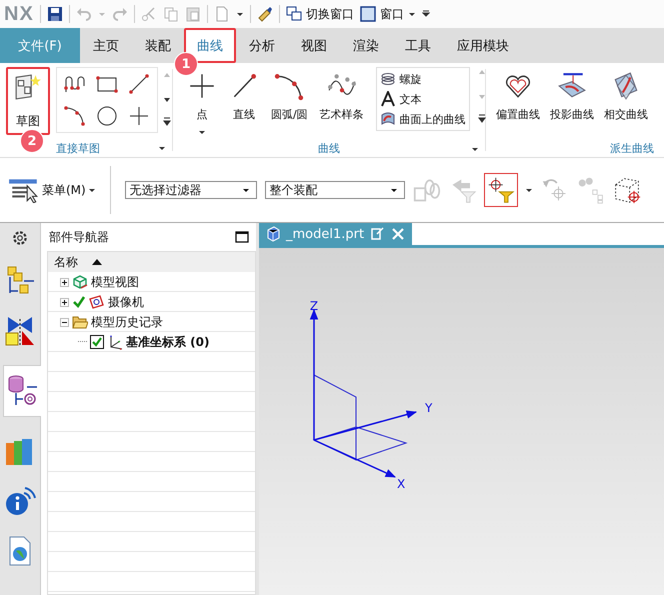 Image resolution: width=664 pixels, height=595 pixels. Describe the element at coordinates (151, 302) in the screenshot. I see `tree-row: 摄像机` at that location.